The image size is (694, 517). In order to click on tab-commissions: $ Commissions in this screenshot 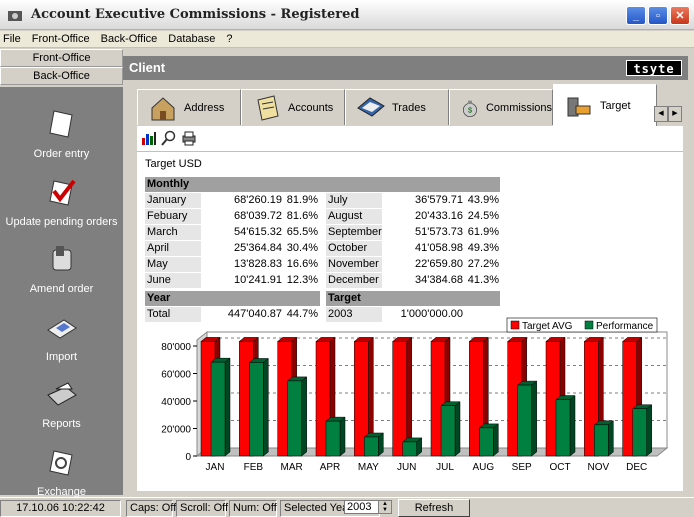, I will do `click(501, 107)`.